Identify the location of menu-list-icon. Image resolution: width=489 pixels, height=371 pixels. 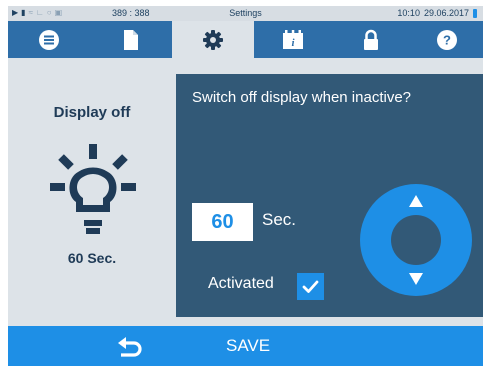
(49, 39).